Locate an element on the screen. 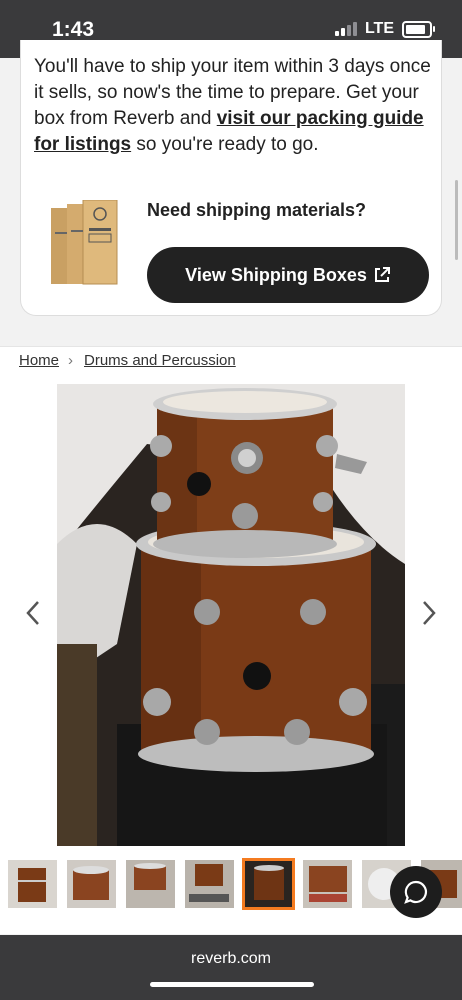 The image size is (462, 1000). external-link-icon is located at coordinates (382, 274).